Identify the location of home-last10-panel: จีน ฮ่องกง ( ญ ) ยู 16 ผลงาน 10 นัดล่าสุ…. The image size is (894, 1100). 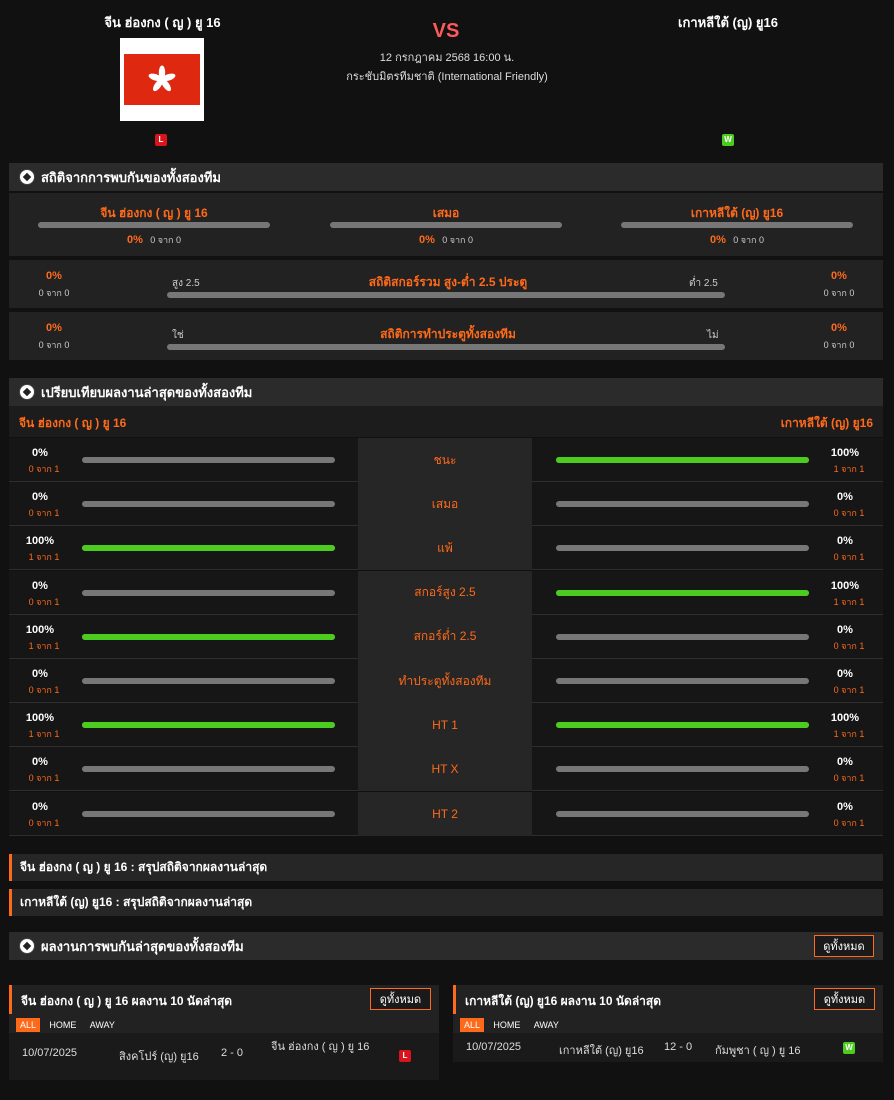
(224, 1032).